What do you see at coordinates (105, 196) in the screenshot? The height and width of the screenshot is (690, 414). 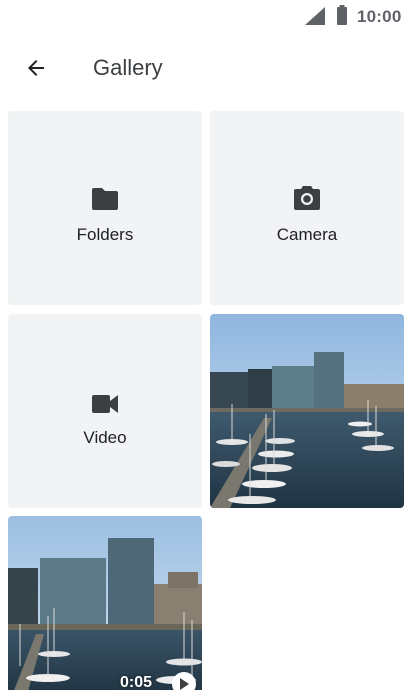 I see `folder-icon` at bounding box center [105, 196].